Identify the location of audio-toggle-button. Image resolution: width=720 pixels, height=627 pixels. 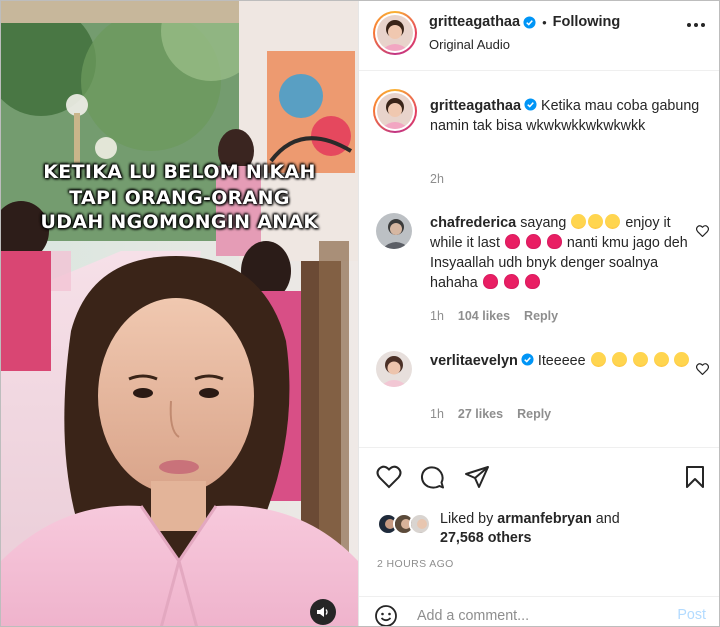
(323, 612).